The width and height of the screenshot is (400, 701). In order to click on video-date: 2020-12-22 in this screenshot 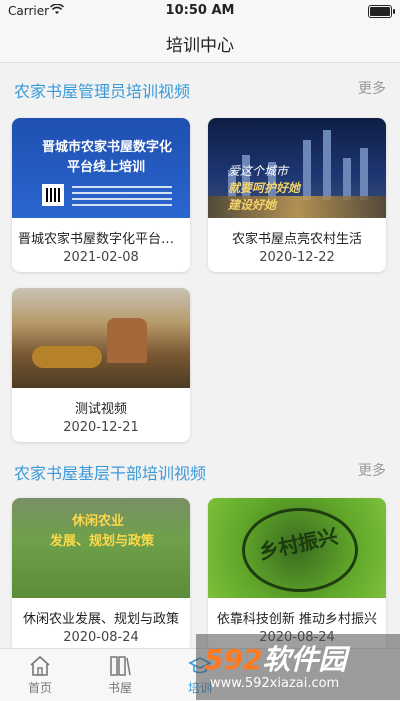, I will do `click(297, 257)`.